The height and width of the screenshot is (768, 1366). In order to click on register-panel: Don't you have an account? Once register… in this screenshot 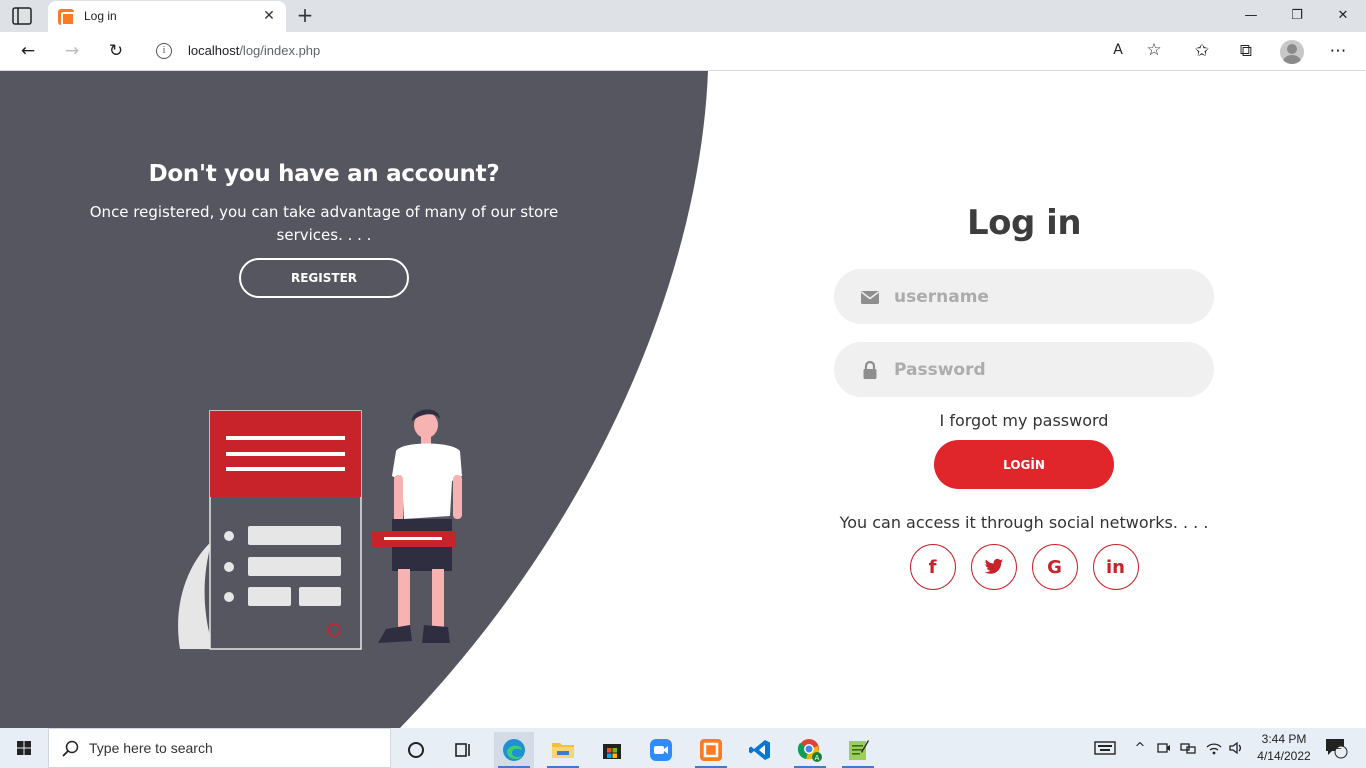, I will do `click(324, 229)`.